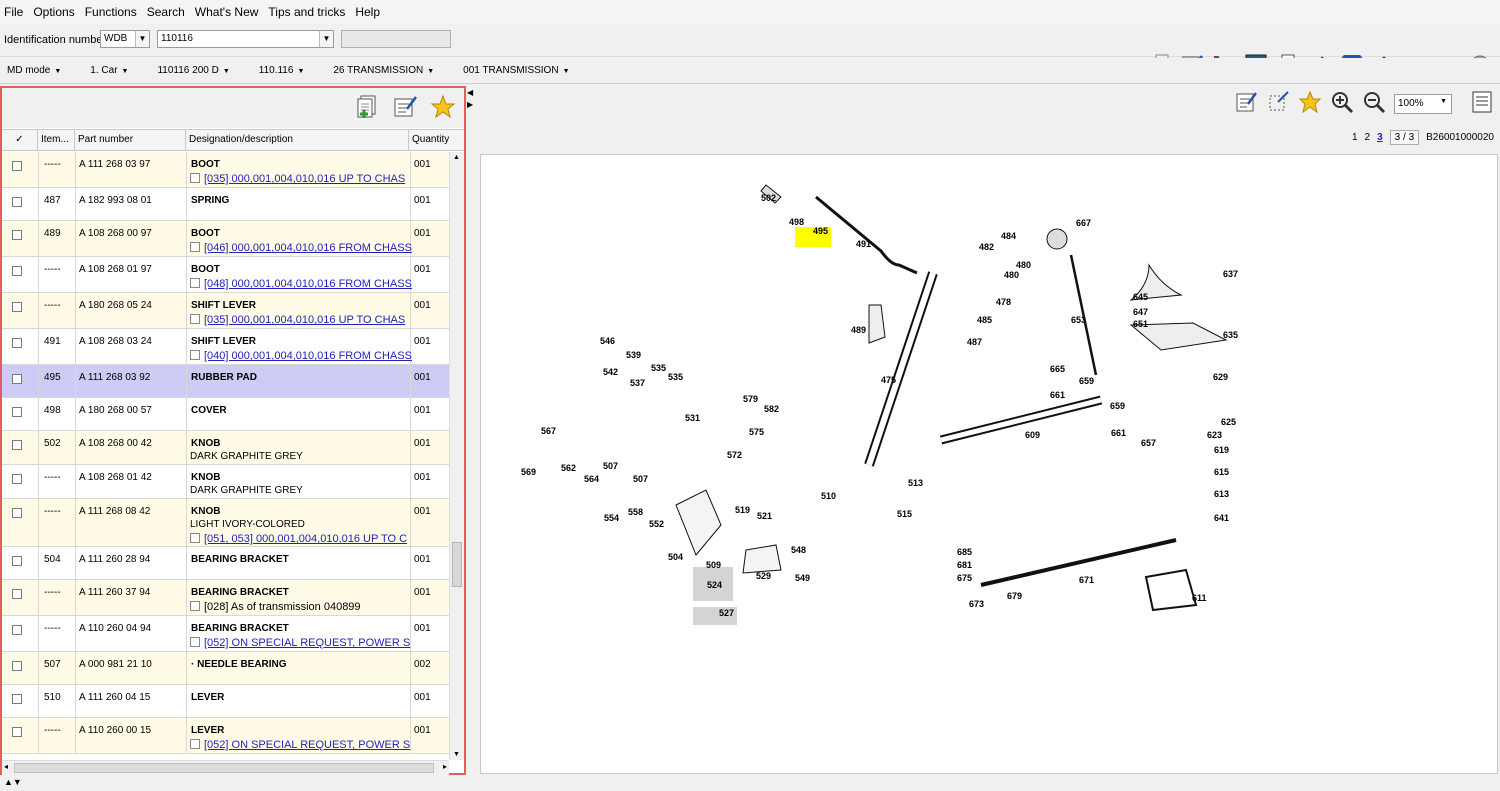 This screenshot has width=1500, height=791. I want to click on callout-label: 582, so click(771, 409).